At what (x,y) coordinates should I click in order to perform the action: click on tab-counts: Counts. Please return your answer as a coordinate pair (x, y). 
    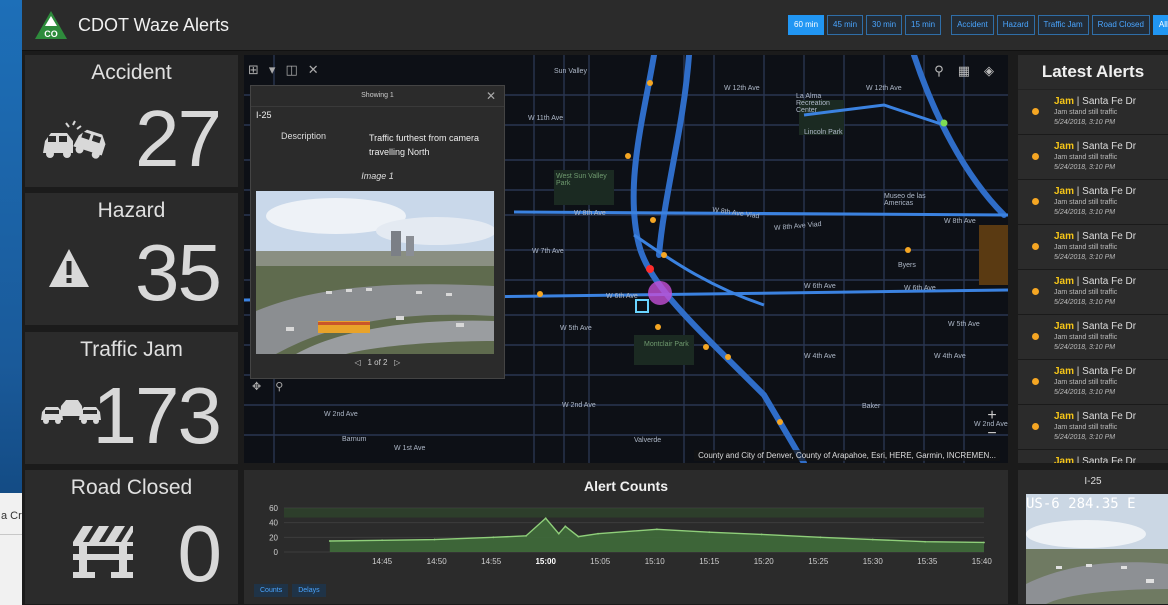
    Looking at the image, I should click on (271, 590).